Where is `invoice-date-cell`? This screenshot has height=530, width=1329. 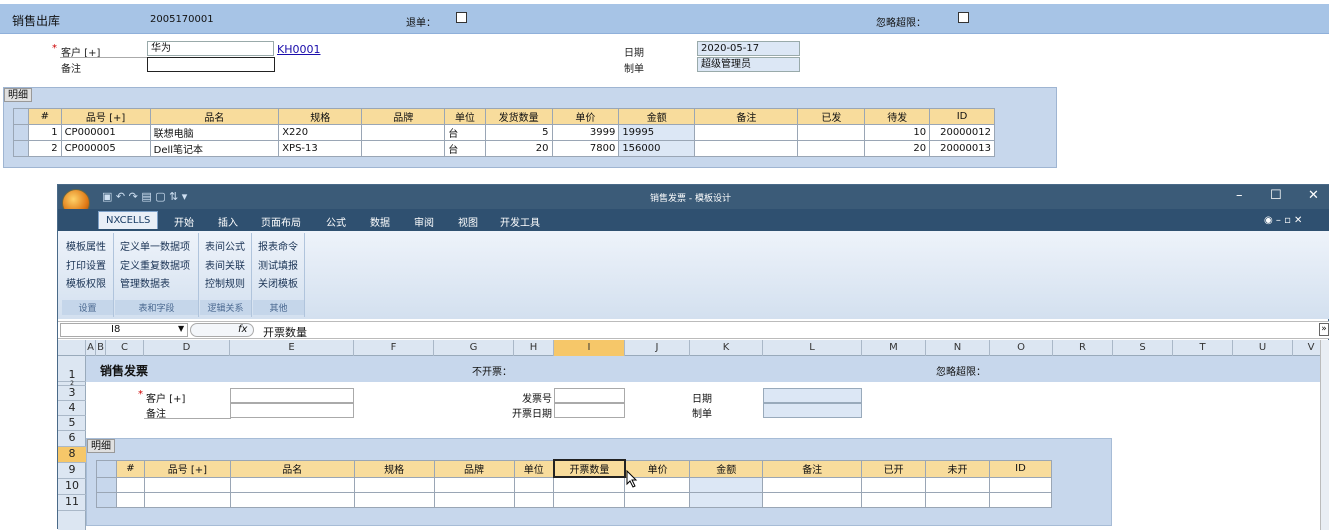
invoice-date-cell is located at coordinates (589, 410).